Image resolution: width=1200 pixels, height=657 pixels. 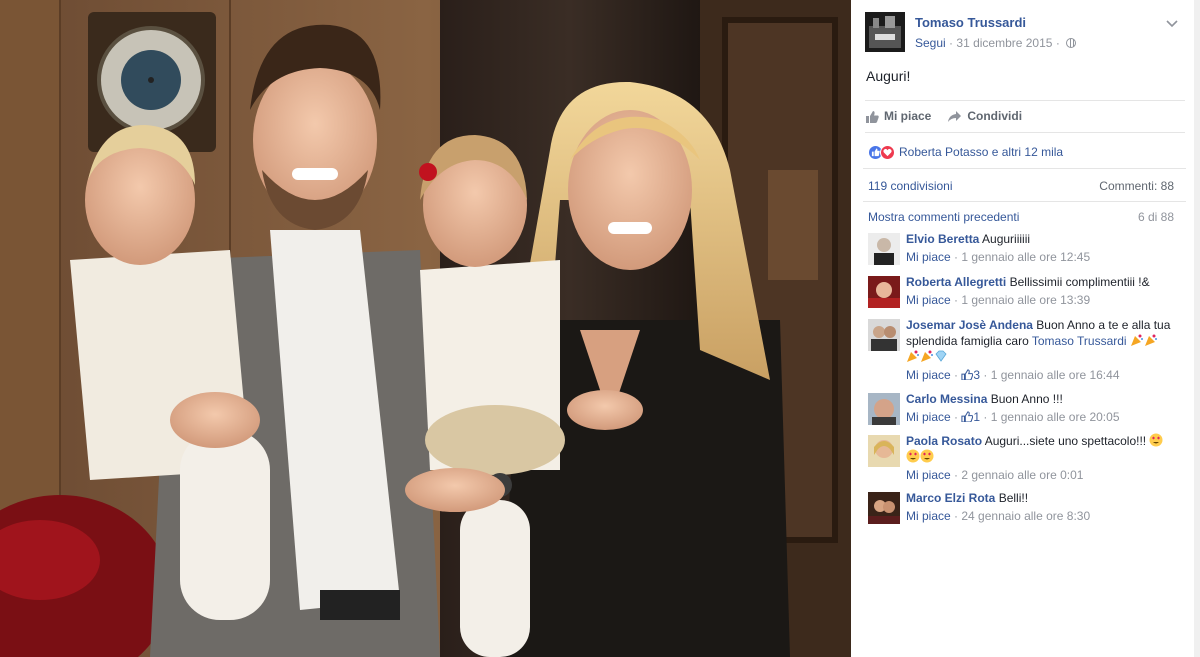 What do you see at coordinates (930, 43) in the screenshot?
I see `follow-link: Segui` at bounding box center [930, 43].